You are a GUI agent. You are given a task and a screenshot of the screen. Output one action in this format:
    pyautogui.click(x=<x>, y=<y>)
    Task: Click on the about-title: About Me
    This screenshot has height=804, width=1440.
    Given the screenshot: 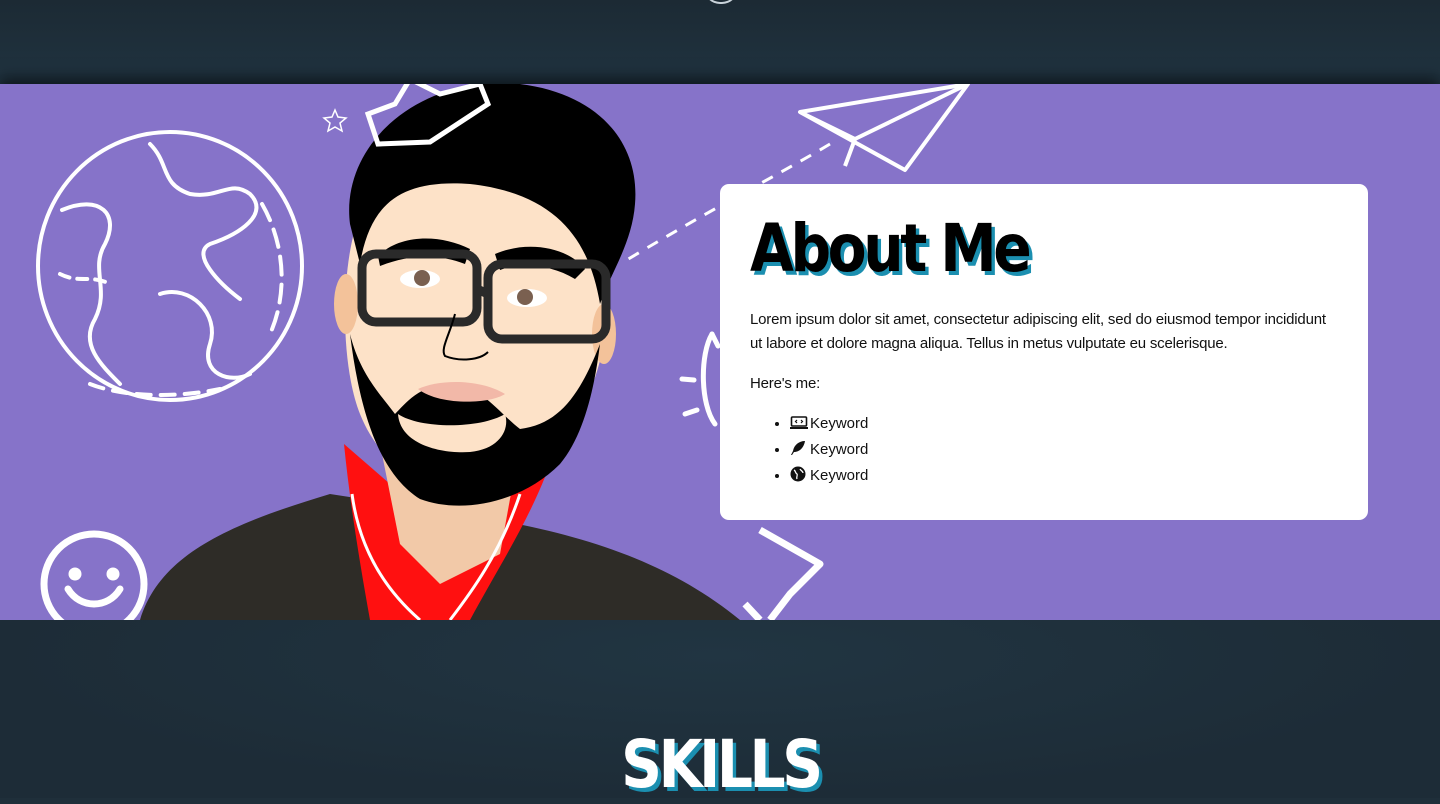 What is the action you would take?
    pyautogui.click(x=891, y=248)
    